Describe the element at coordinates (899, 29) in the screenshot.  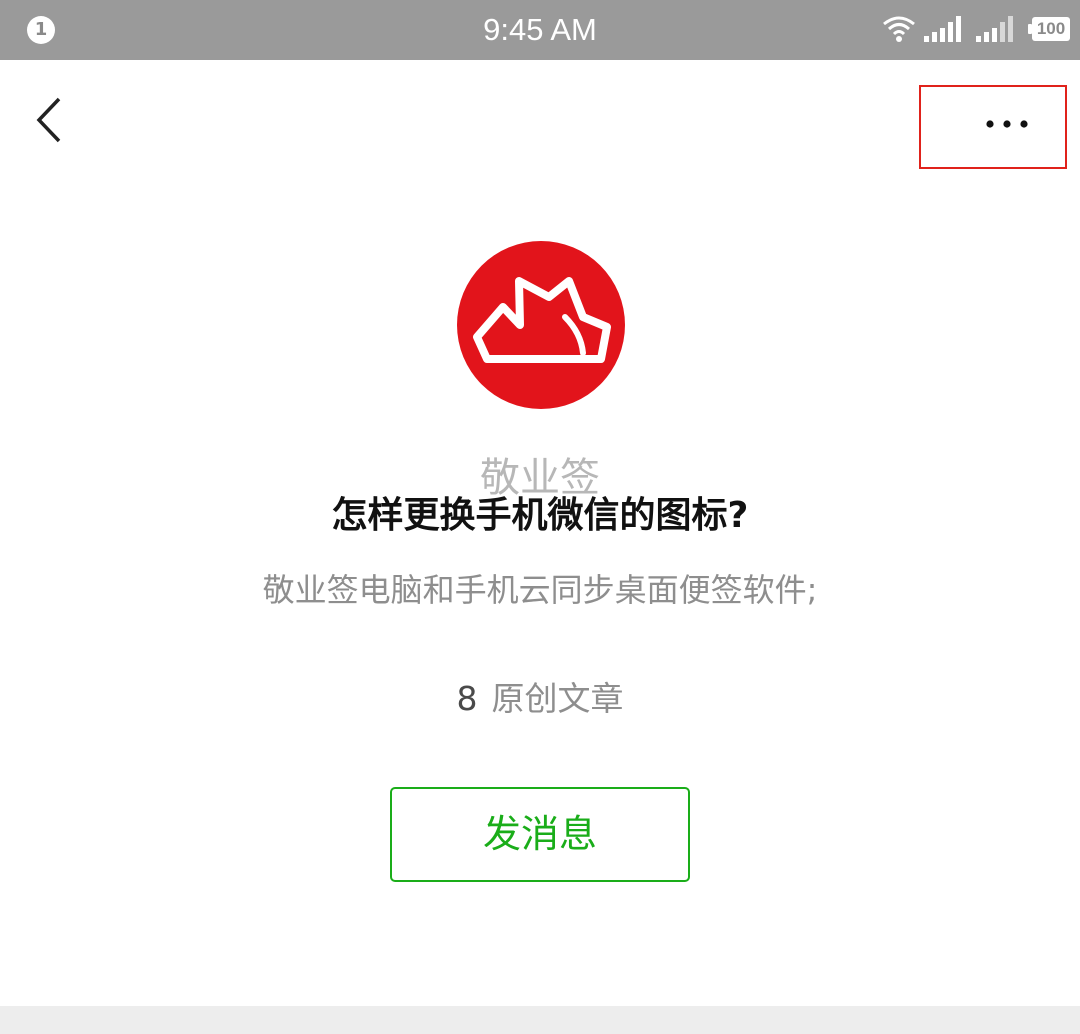
I see `wifi-icon` at that location.